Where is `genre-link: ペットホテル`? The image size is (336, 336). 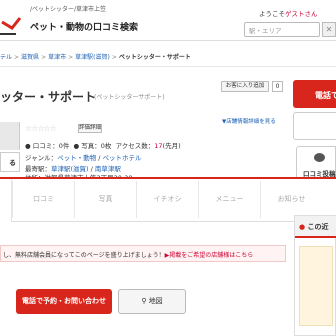 genre-link: ペットホテル is located at coordinates (122, 158).